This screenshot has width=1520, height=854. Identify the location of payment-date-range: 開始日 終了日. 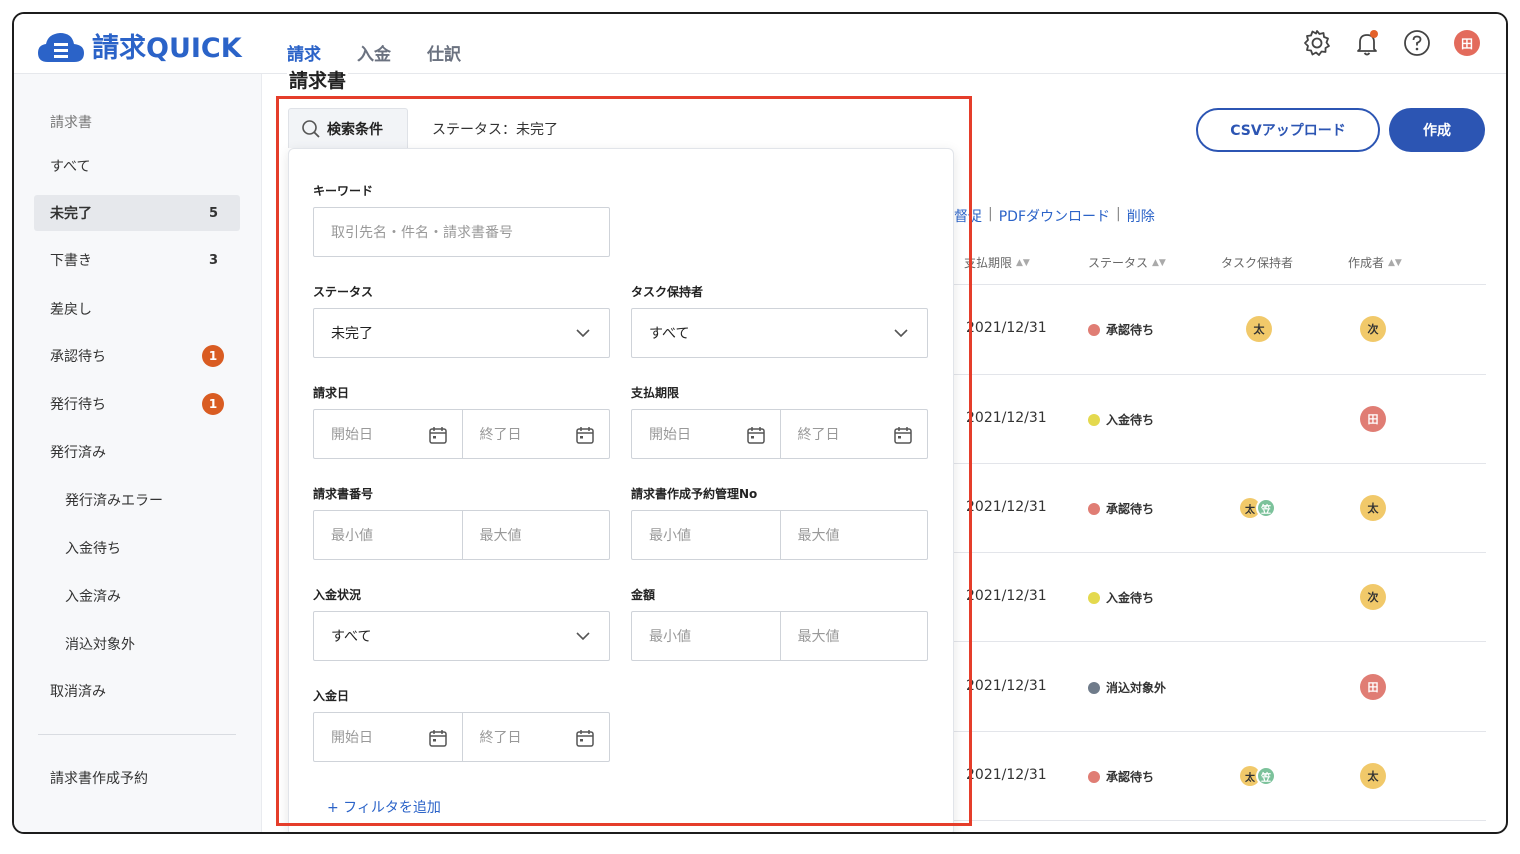
(461, 737).